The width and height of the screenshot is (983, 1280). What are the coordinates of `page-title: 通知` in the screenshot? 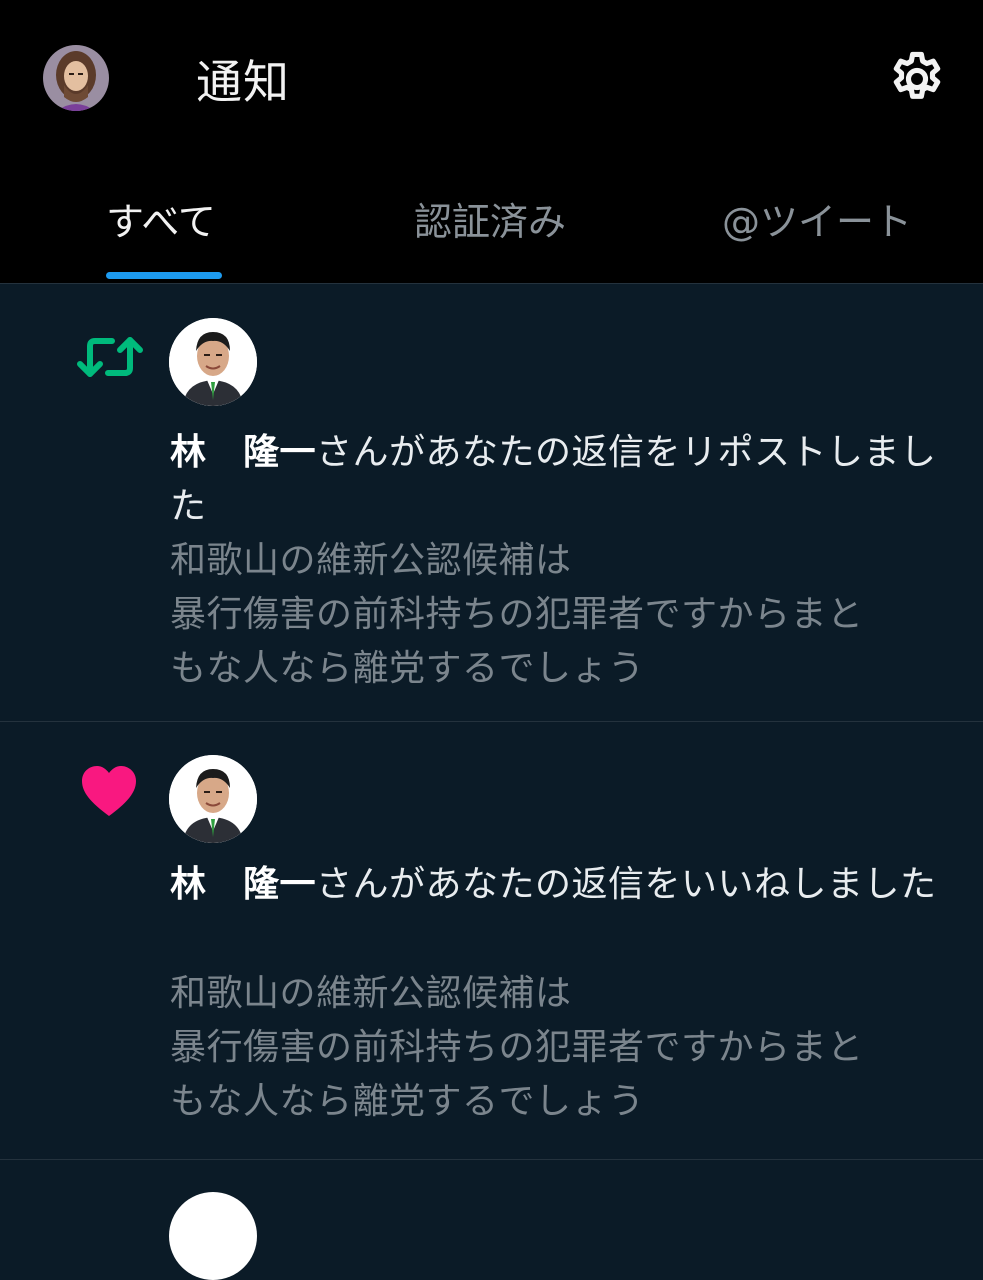 It's located at (243, 82).